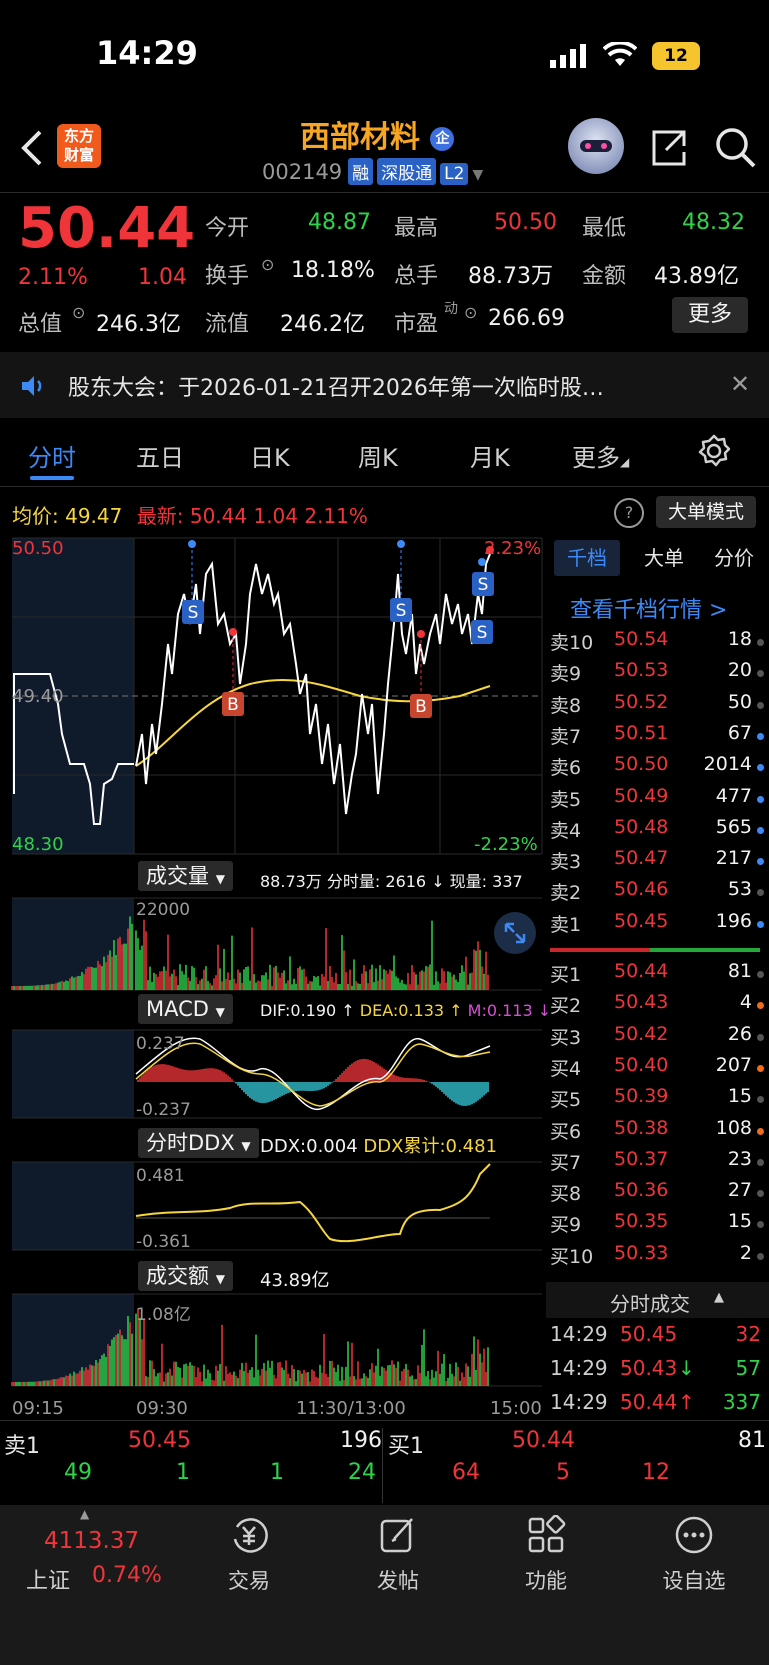 The height and width of the screenshot is (1665, 769). Describe the element at coordinates (267, 264) in the screenshot. I see `info-icon: ⊙` at that location.